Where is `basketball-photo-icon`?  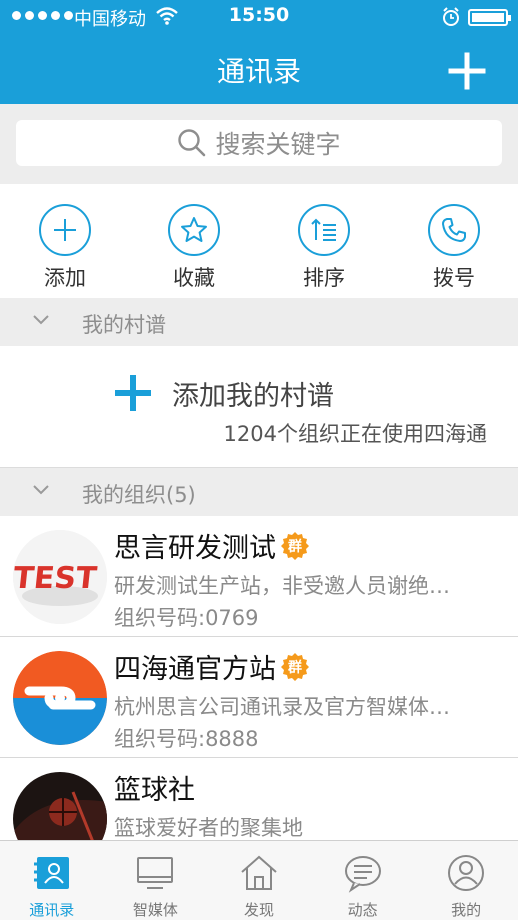 basketball-photo-icon is located at coordinates (60, 806).